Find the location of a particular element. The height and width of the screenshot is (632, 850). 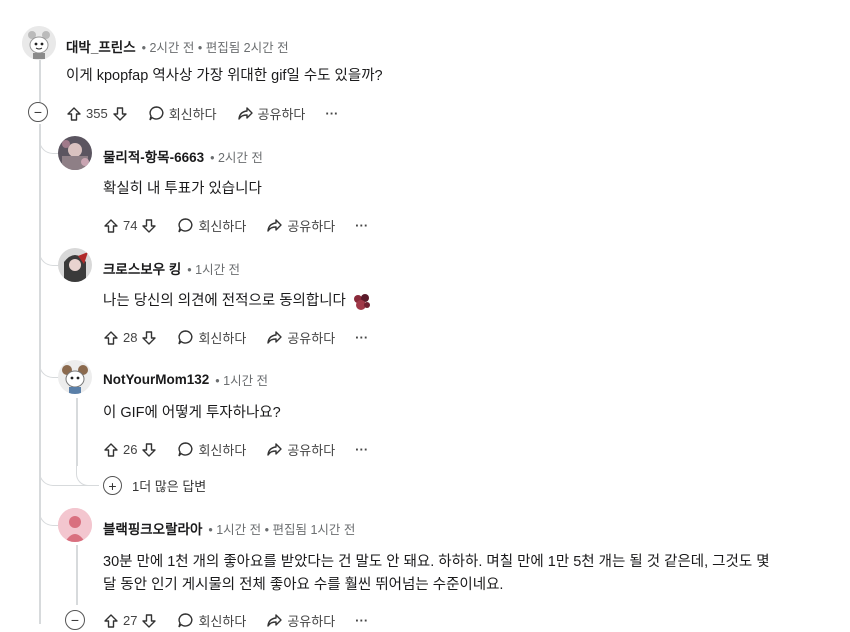

more-replies-label: 1더 많은 답변 is located at coordinates (169, 486).